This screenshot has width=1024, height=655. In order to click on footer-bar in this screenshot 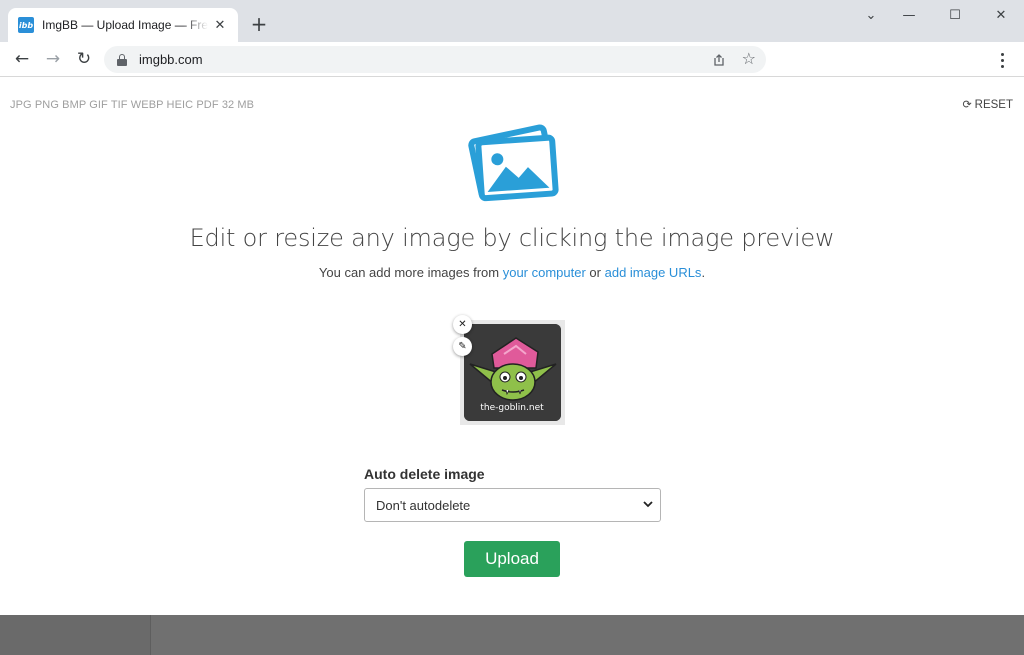, I will do `click(512, 635)`.